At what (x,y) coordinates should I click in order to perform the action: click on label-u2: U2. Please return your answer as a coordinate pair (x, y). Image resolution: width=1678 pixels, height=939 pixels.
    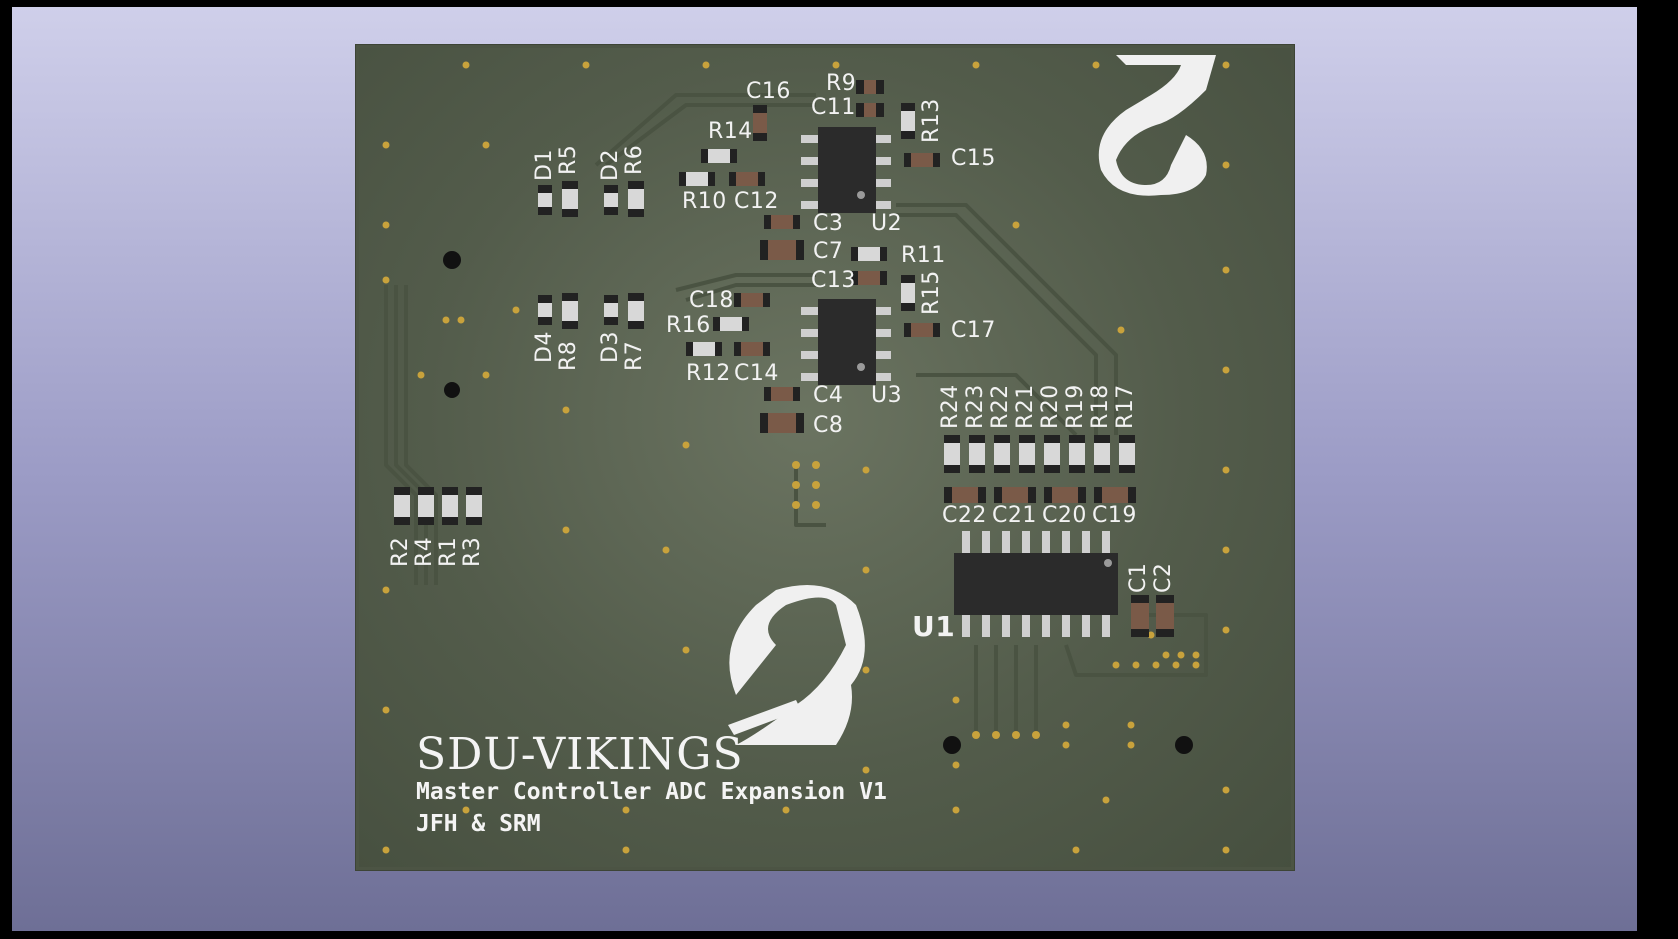
    Looking at the image, I should click on (887, 223).